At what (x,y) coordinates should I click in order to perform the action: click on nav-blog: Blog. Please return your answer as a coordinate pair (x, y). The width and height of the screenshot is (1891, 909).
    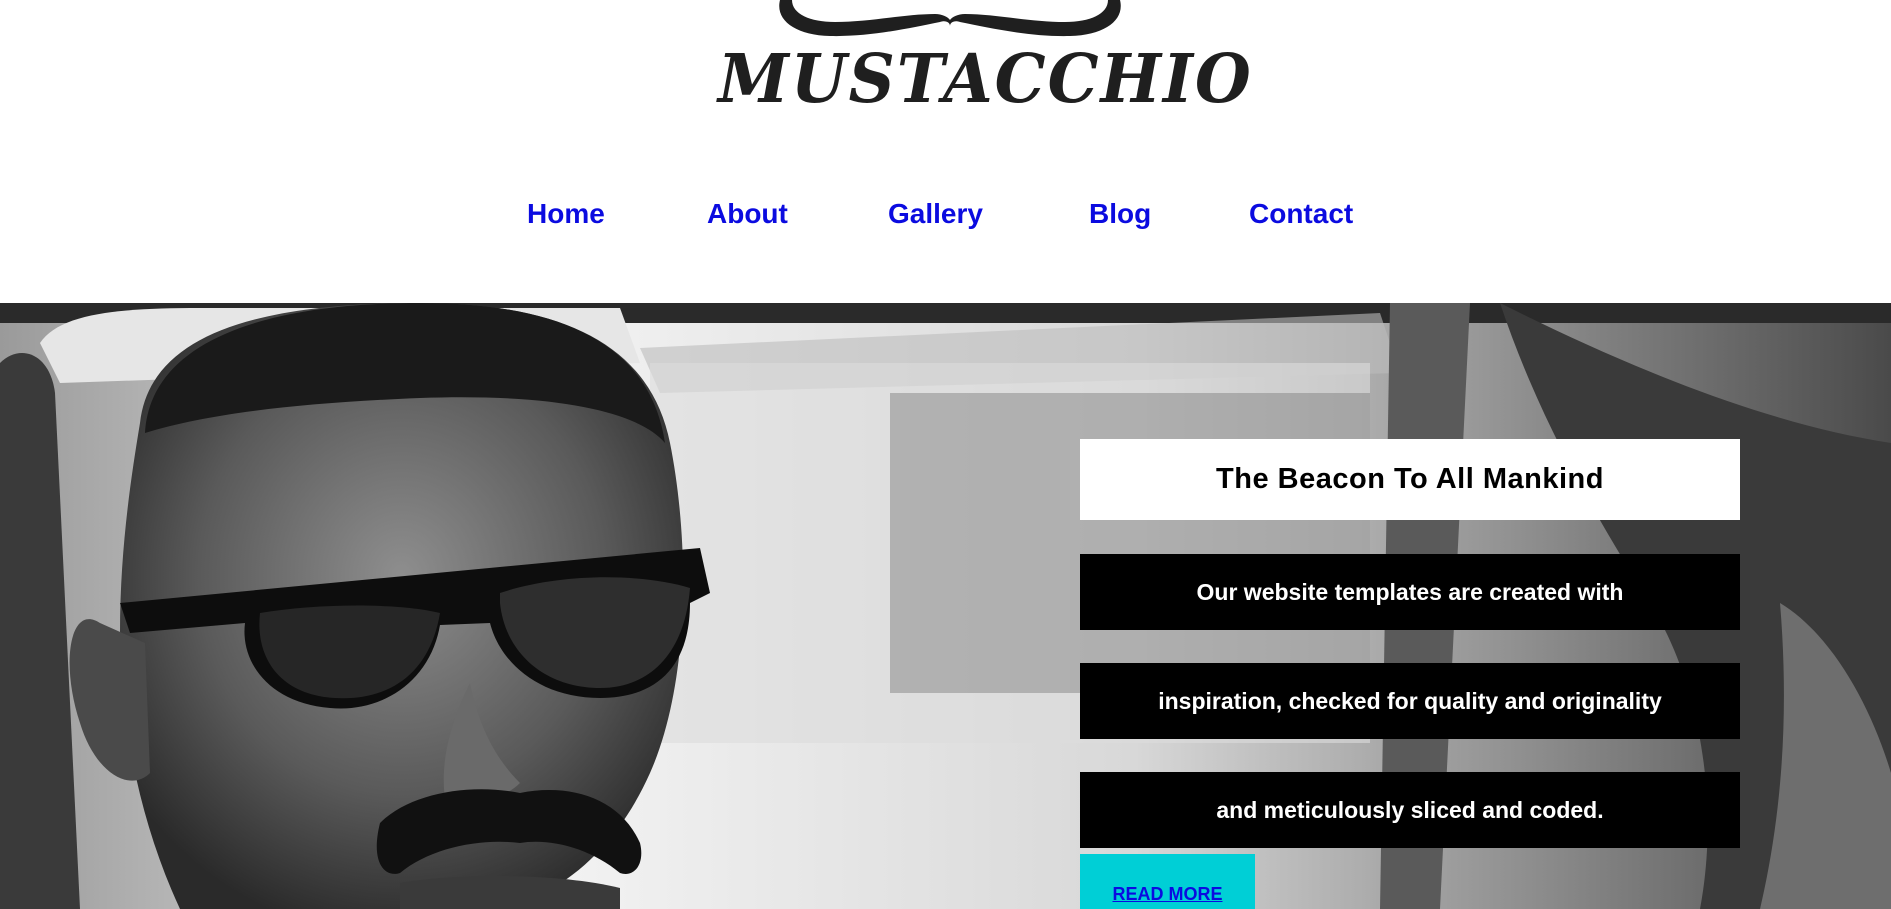
    Looking at the image, I should click on (1120, 214).